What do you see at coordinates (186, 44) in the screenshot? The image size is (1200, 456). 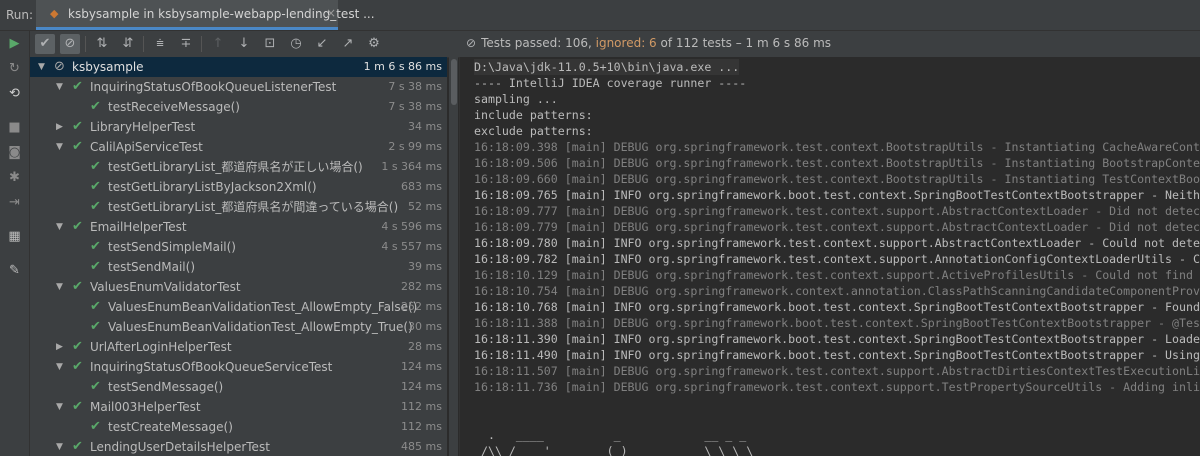 I see `collapse-all-icon: ∓` at bounding box center [186, 44].